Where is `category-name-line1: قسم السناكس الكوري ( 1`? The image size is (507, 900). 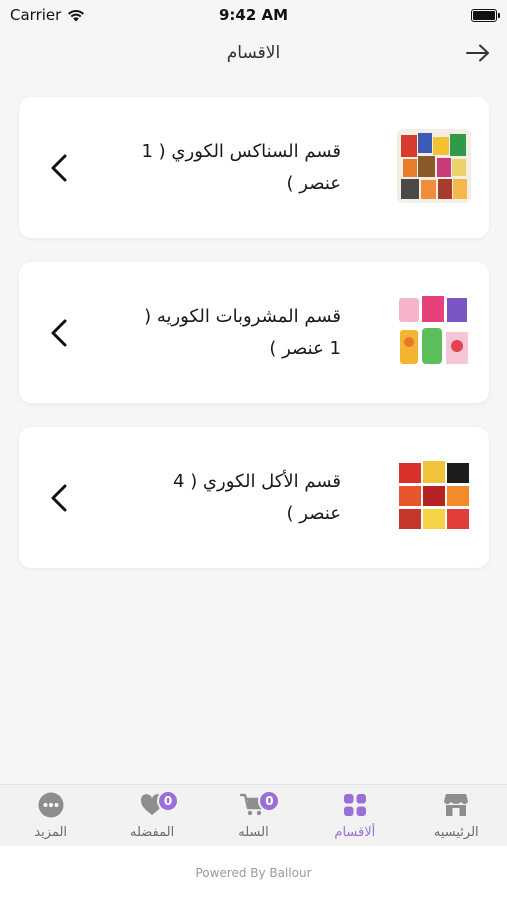
category-name-line1: قسم السناكس الكوري ( 1 is located at coordinates (241, 151).